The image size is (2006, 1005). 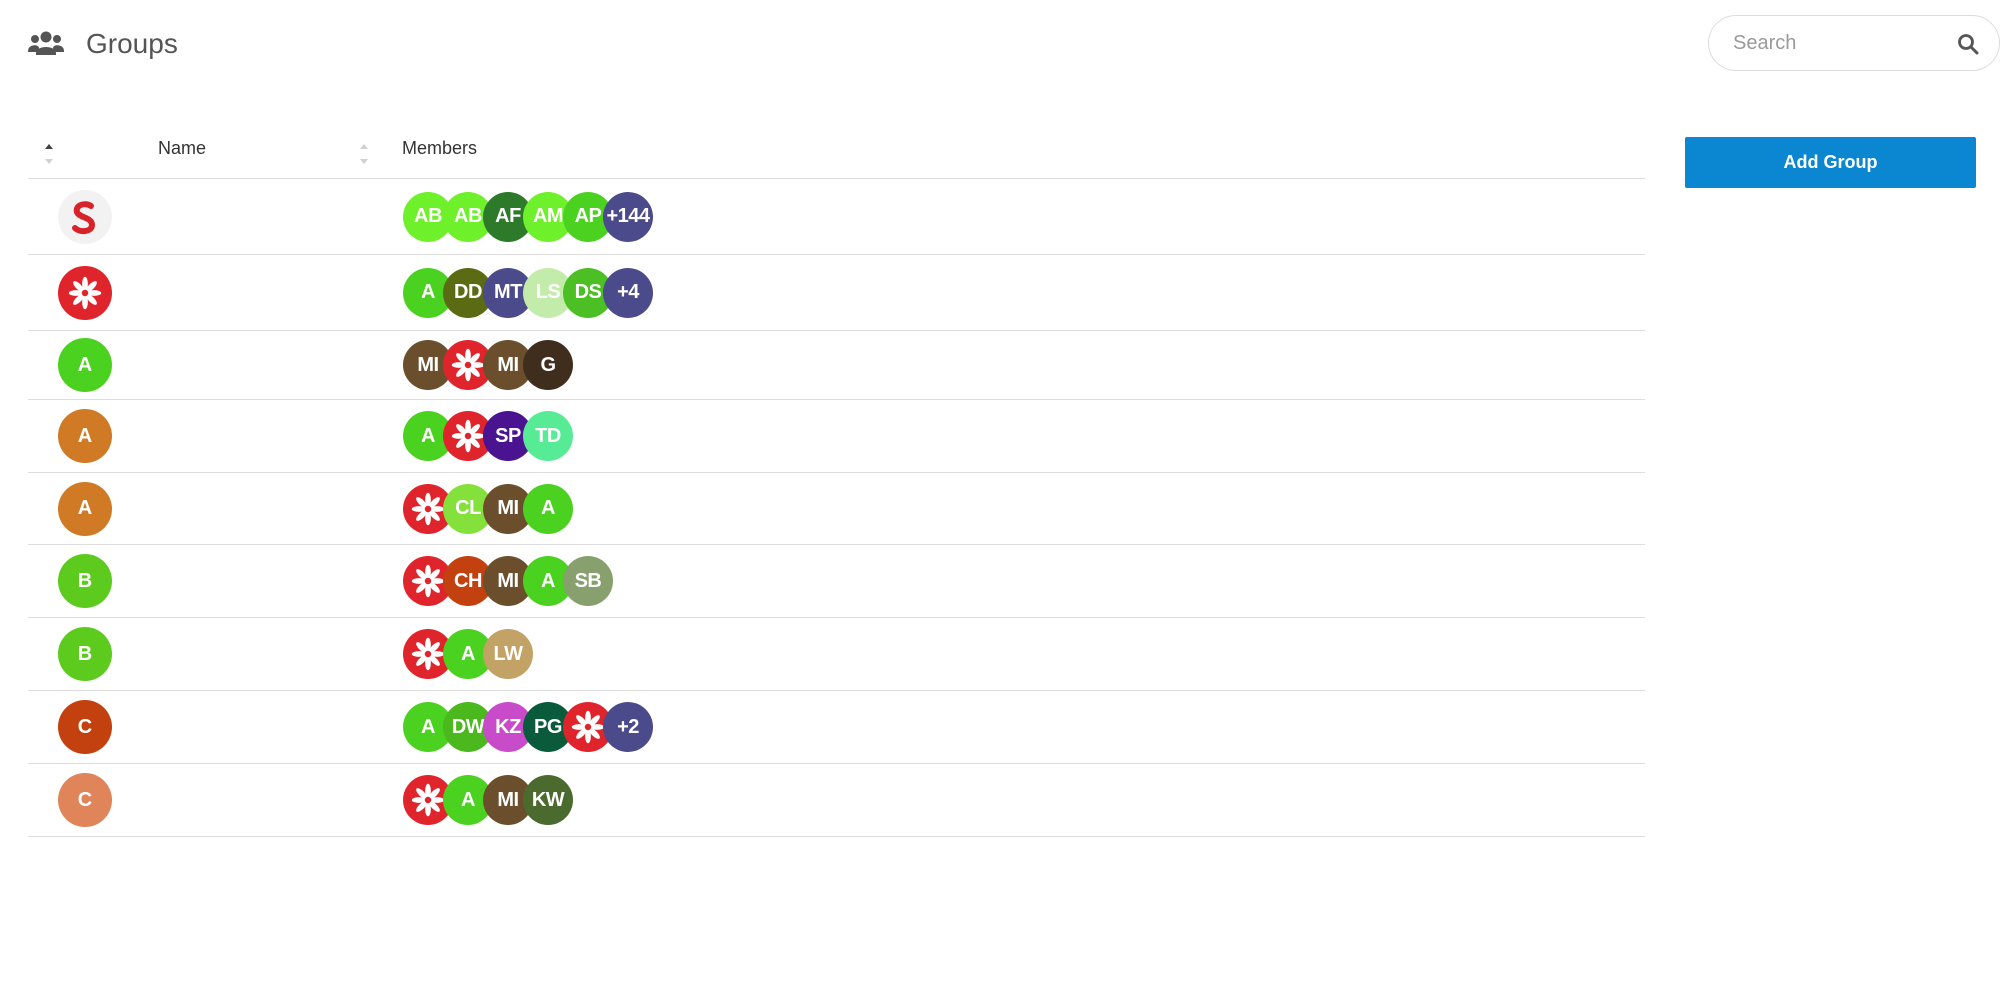 I want to click on members-list: MI MI G, so click(x=488, y=365).